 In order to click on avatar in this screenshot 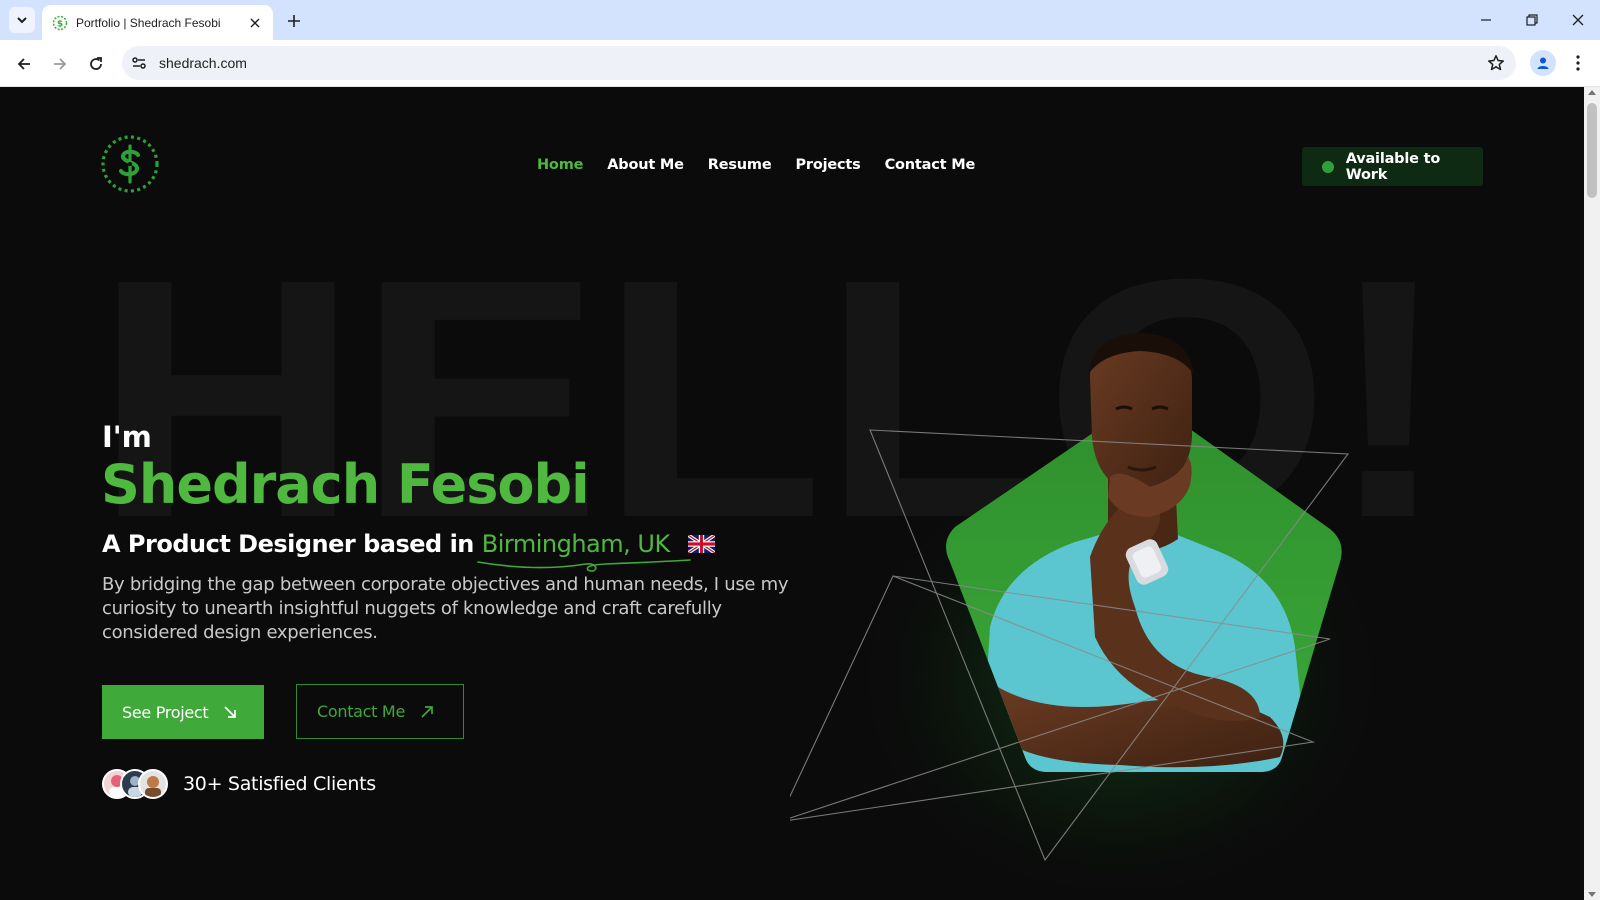, I will do `click(153, 784)`.